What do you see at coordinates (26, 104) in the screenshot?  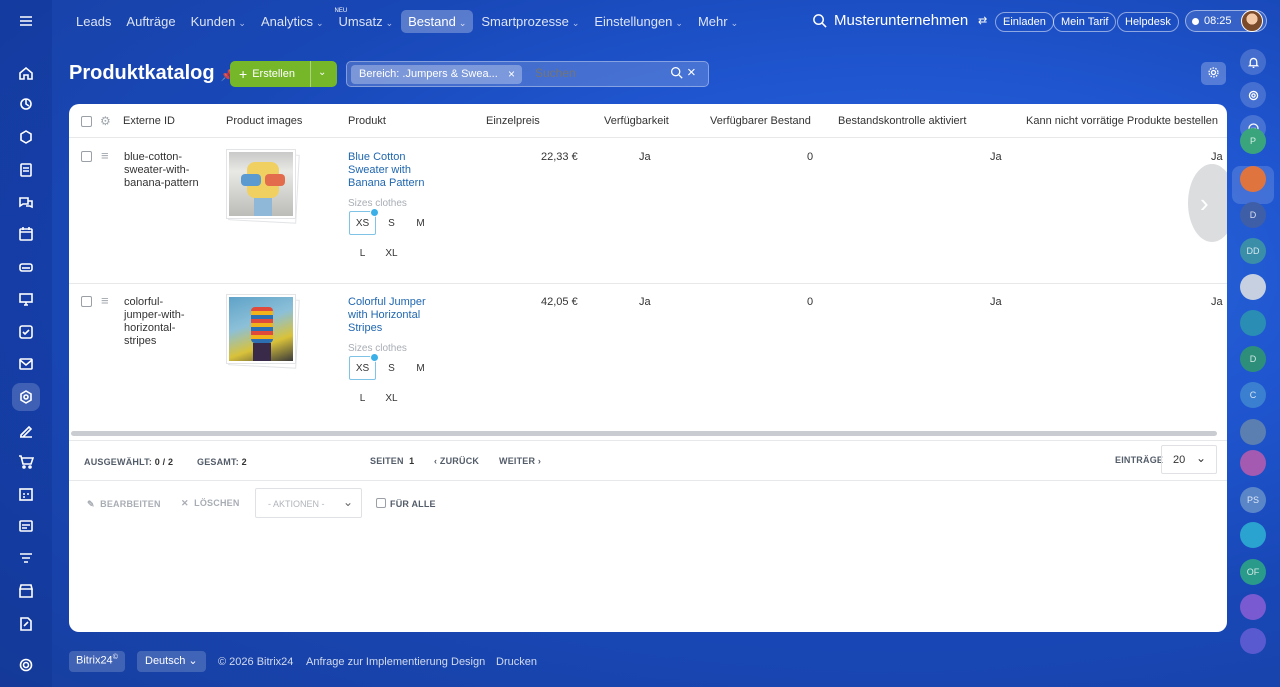 I see `crm-icon` at bounding box center [26, 104].